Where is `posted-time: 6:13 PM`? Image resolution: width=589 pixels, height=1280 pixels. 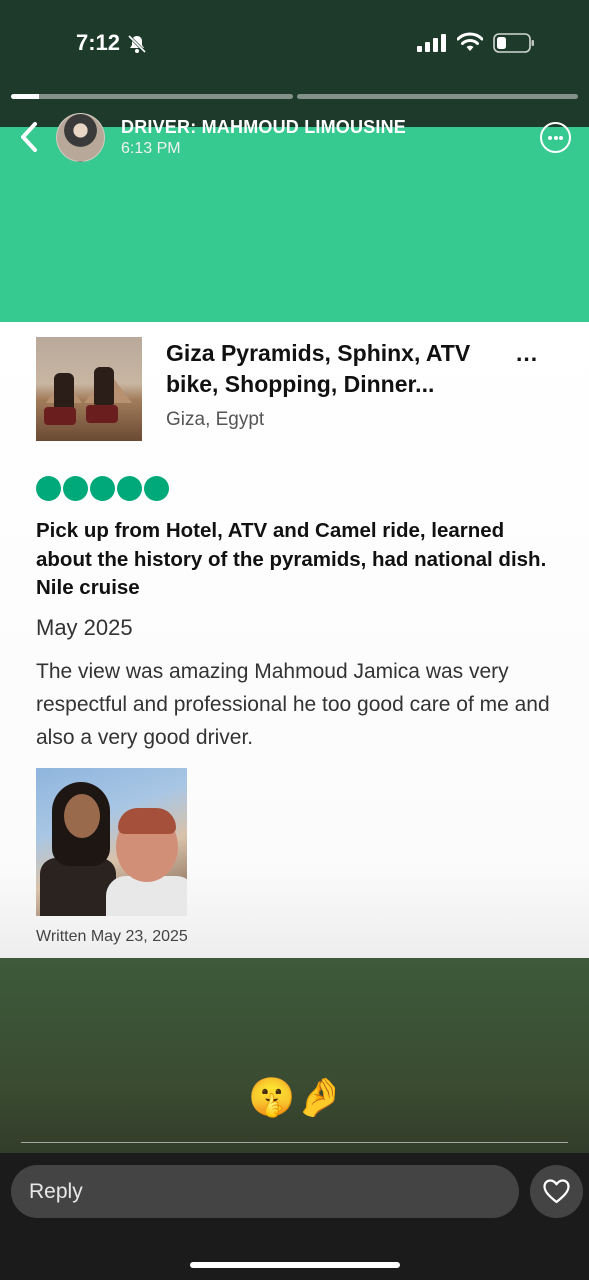
posted-time: 6:13 PM is located at coordinates (151, 148).